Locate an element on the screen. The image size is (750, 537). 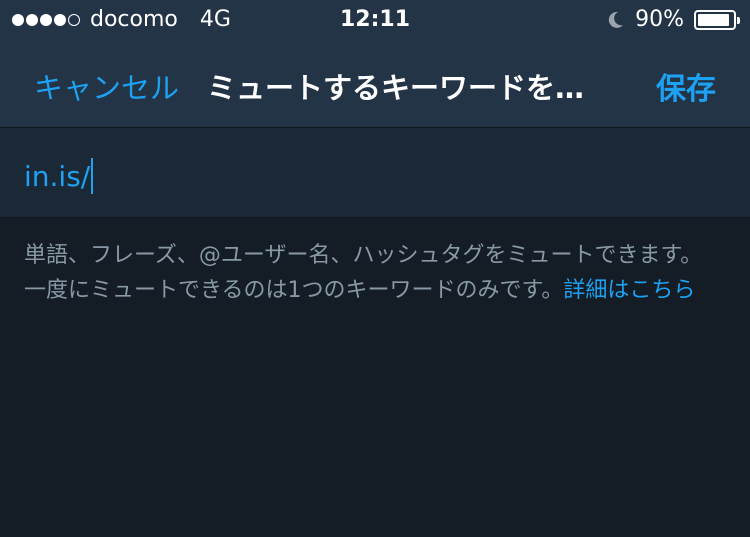
moon-icon is located at coordinates (616, 19).